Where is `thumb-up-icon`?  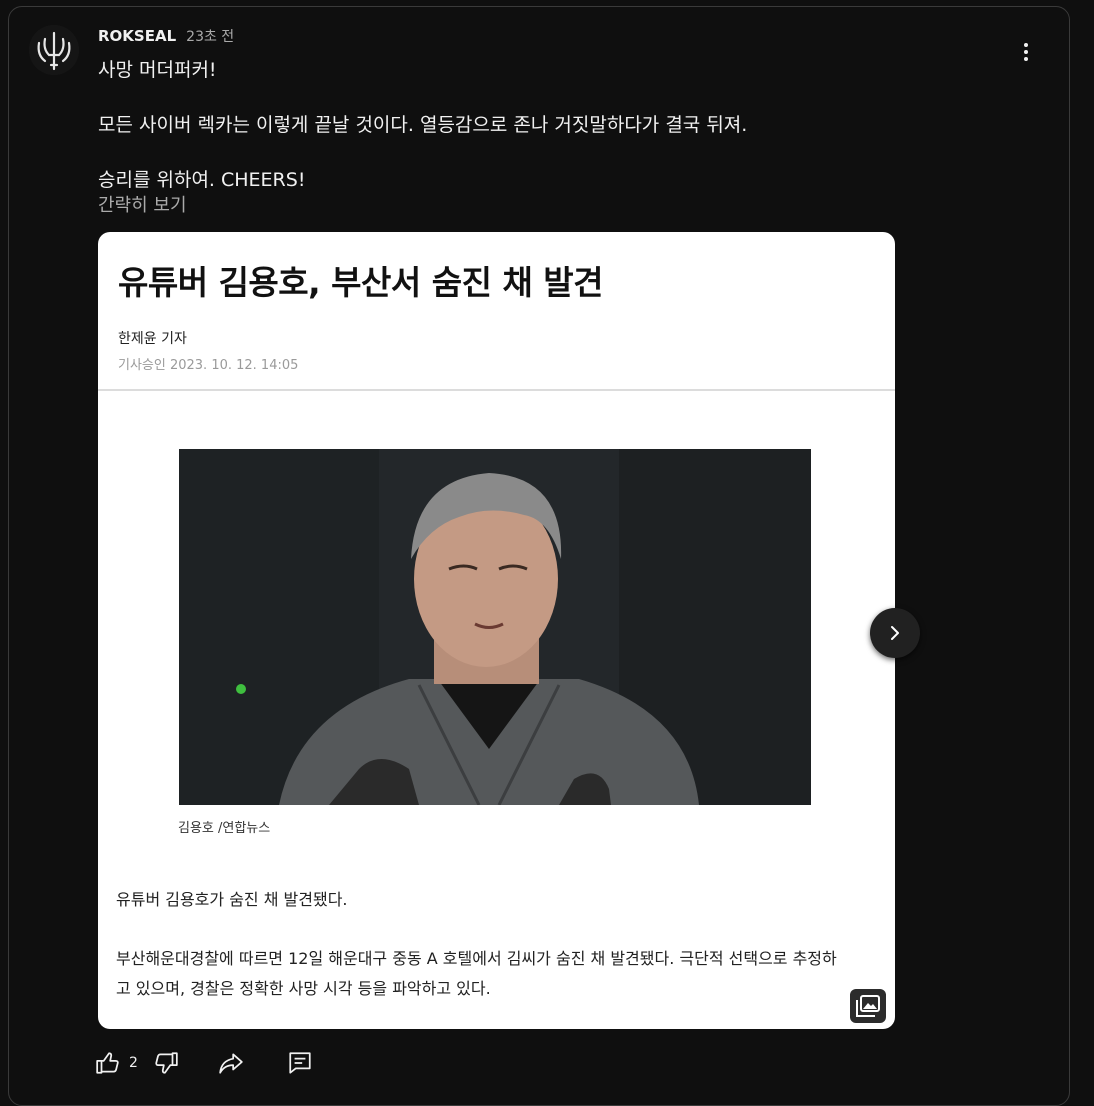 thumb-up-icon is located at coordinates (107, 1063).